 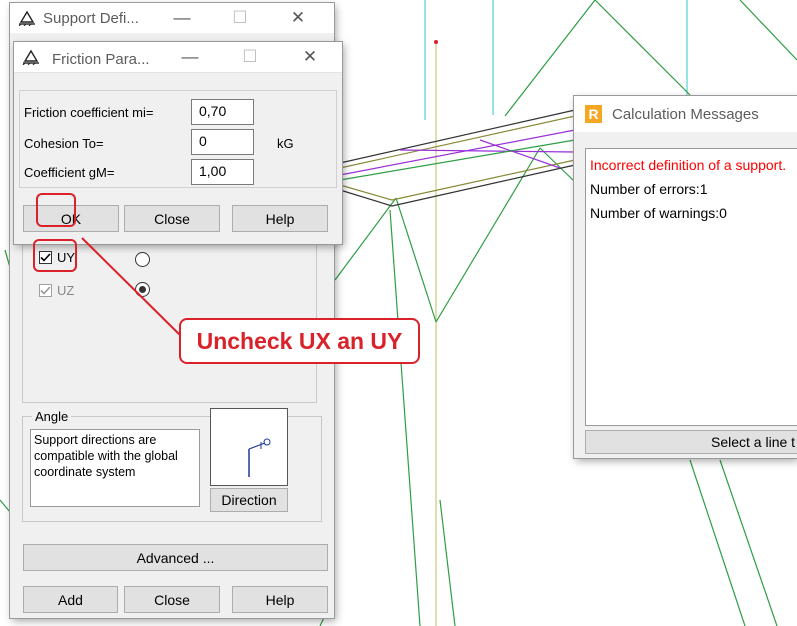 What do you see at coordinates (649, 189) in the screenshot?
I see `errors-count: Number of errors:1` at bounding box center [649, 189].